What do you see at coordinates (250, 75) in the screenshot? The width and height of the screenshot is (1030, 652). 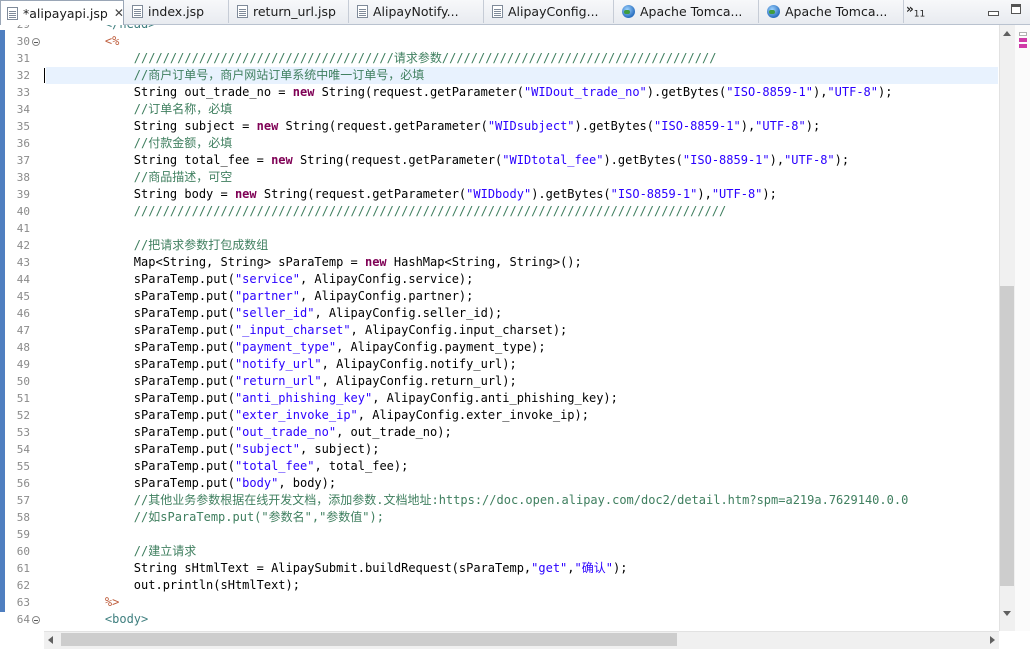 I see `code-line: //商户订单号，商户网站订单系统中唯一订单号，必填` at bounding box center [250, 75].